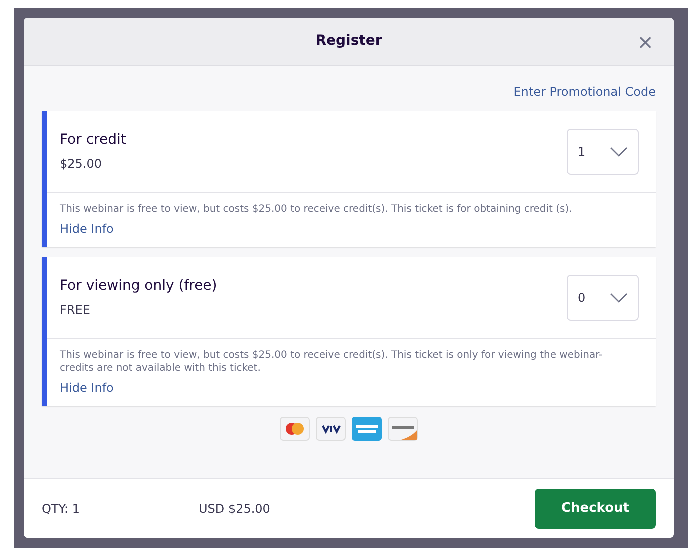 This screenshot has width=688, height=548. Describe the element at coordinates (585, 92) in the screenshot. I see `promo-code-link: Enter Promotional Code` at that location.